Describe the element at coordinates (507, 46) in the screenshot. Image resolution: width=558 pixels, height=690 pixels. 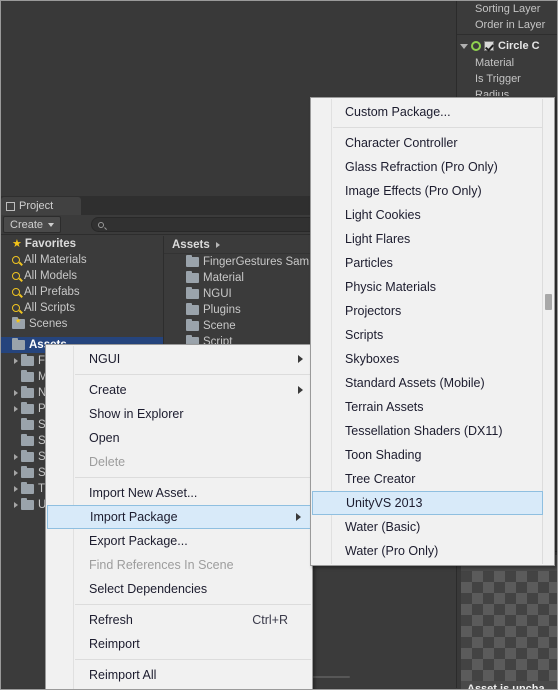
I see `inspector-component-header: Circle C` at that location.